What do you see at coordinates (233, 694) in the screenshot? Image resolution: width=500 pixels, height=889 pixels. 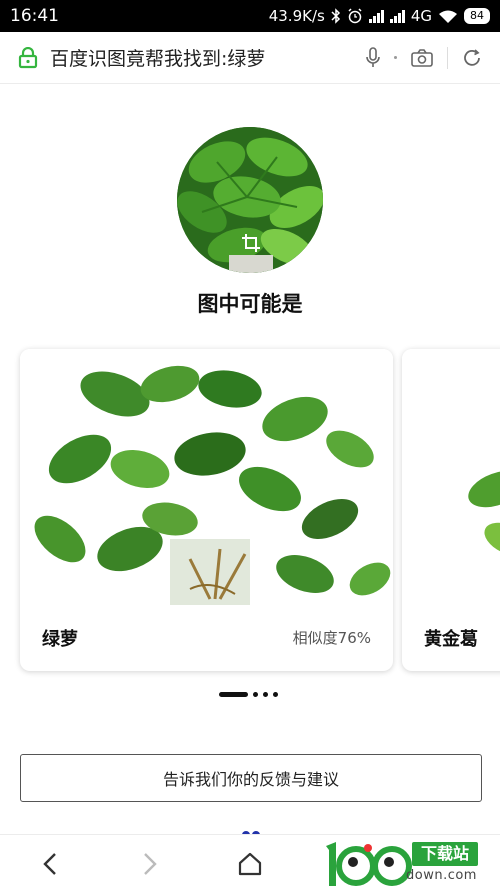 I see `pager-active-indicator` at bounding box center [233, 694].